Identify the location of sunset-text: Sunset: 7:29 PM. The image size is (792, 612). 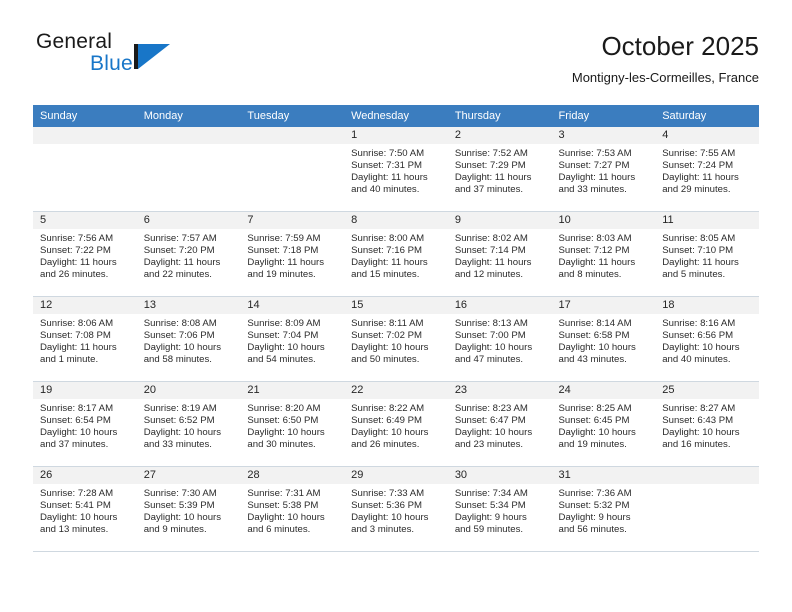
(490, 166).